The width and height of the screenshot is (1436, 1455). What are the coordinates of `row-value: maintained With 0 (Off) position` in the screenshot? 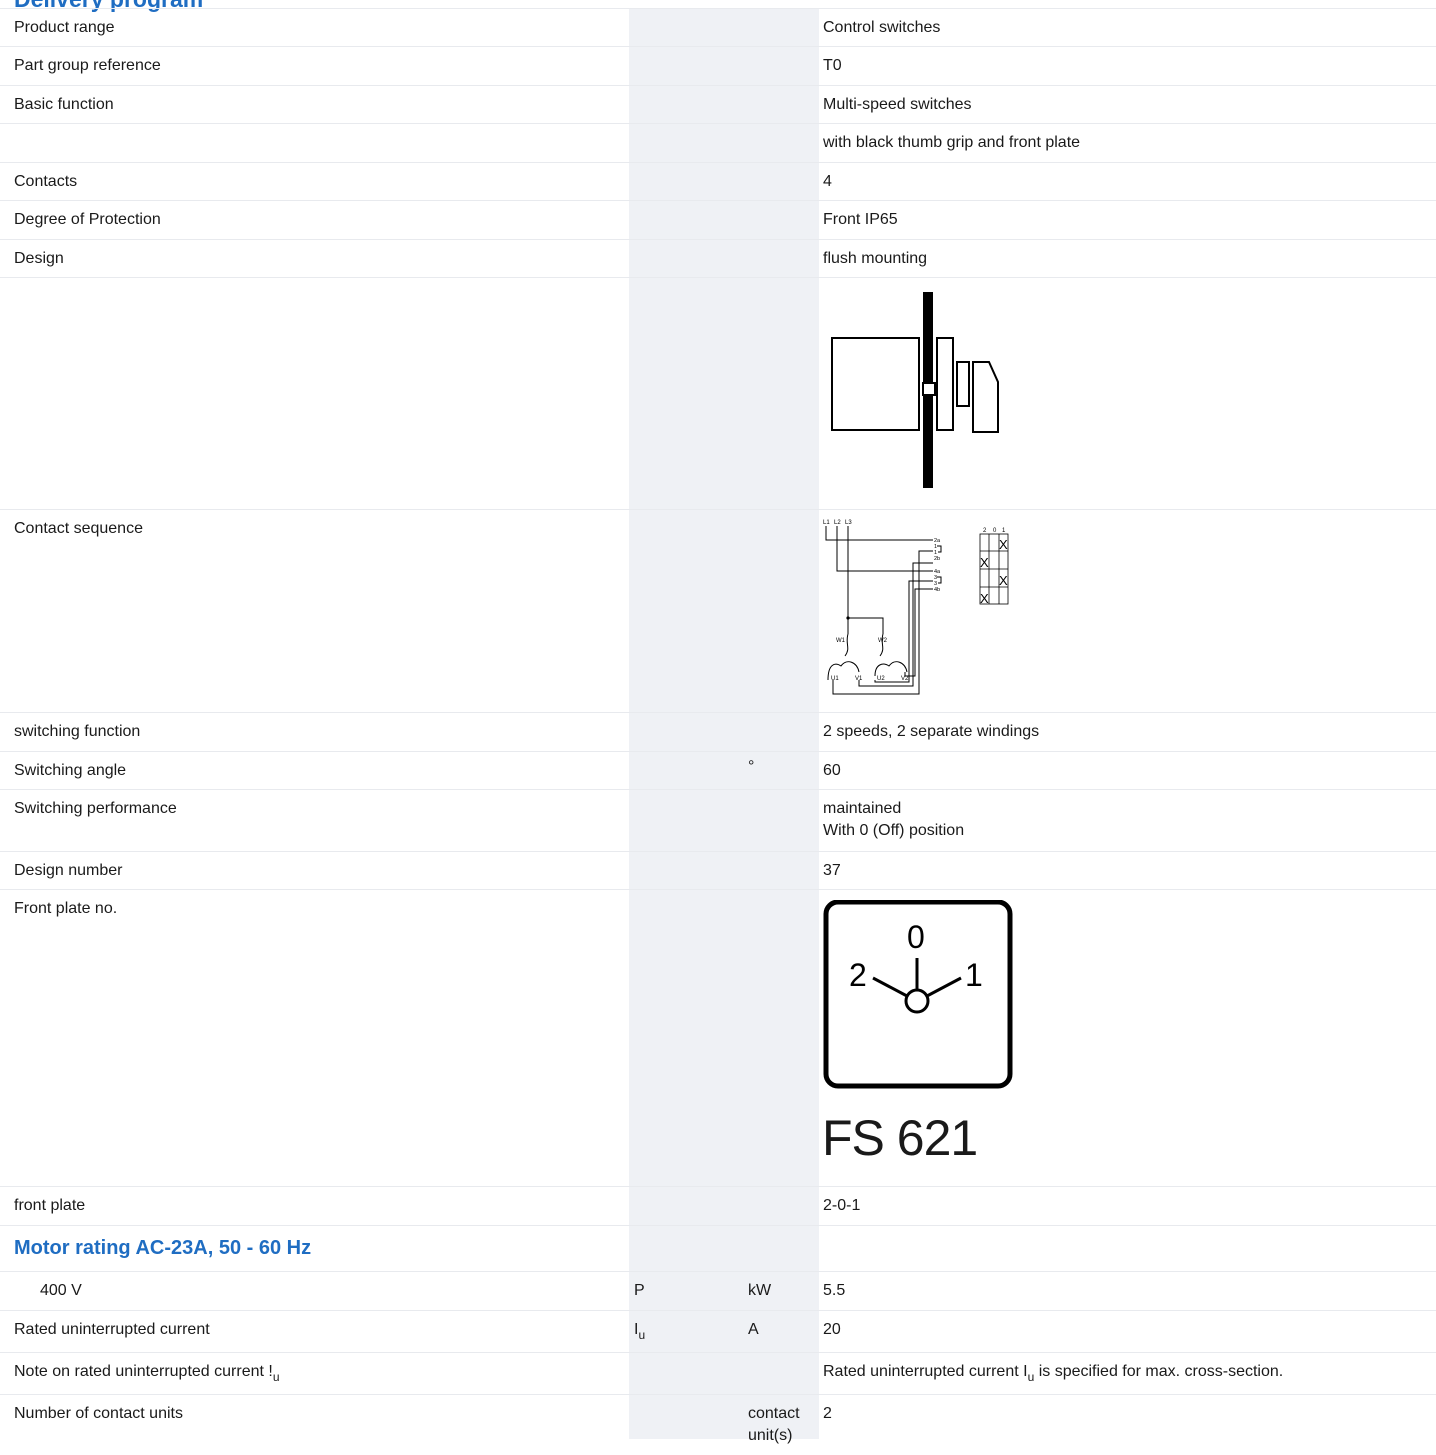 It's located at (1123, 820).